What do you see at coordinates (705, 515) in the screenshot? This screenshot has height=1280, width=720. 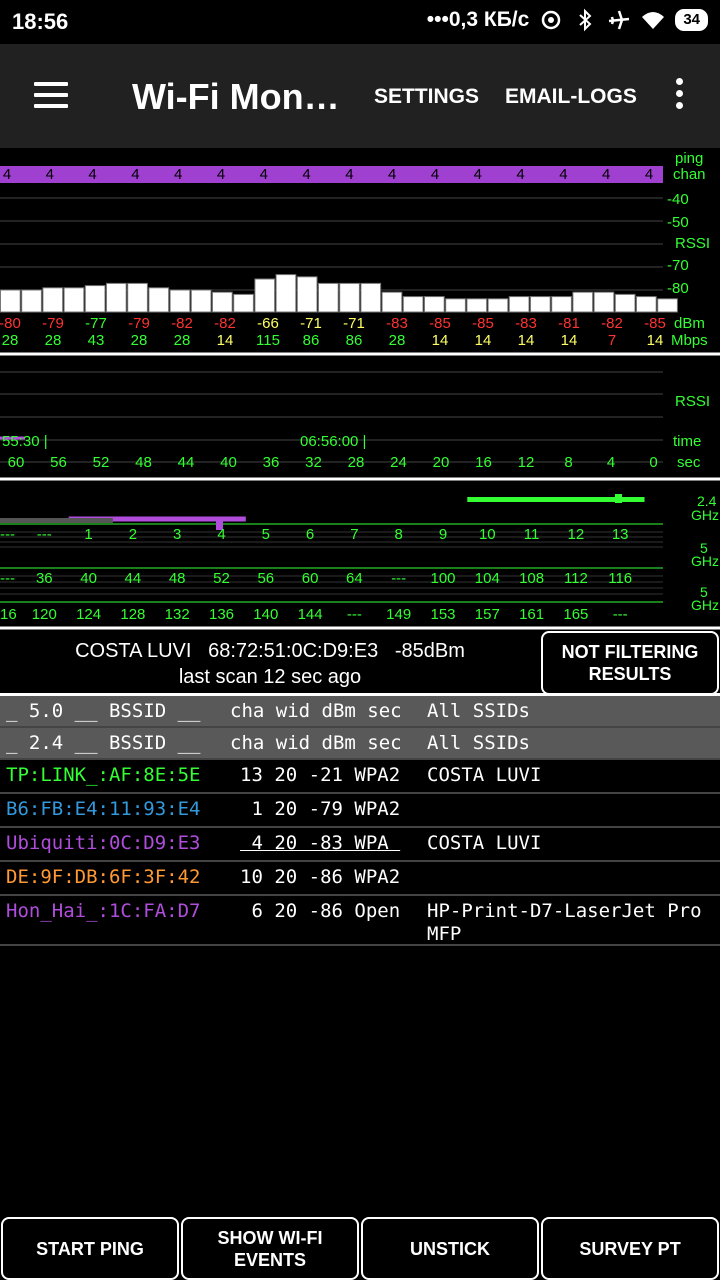 I see `ghz-label-24: GHz` at bounding box center [705, 515].